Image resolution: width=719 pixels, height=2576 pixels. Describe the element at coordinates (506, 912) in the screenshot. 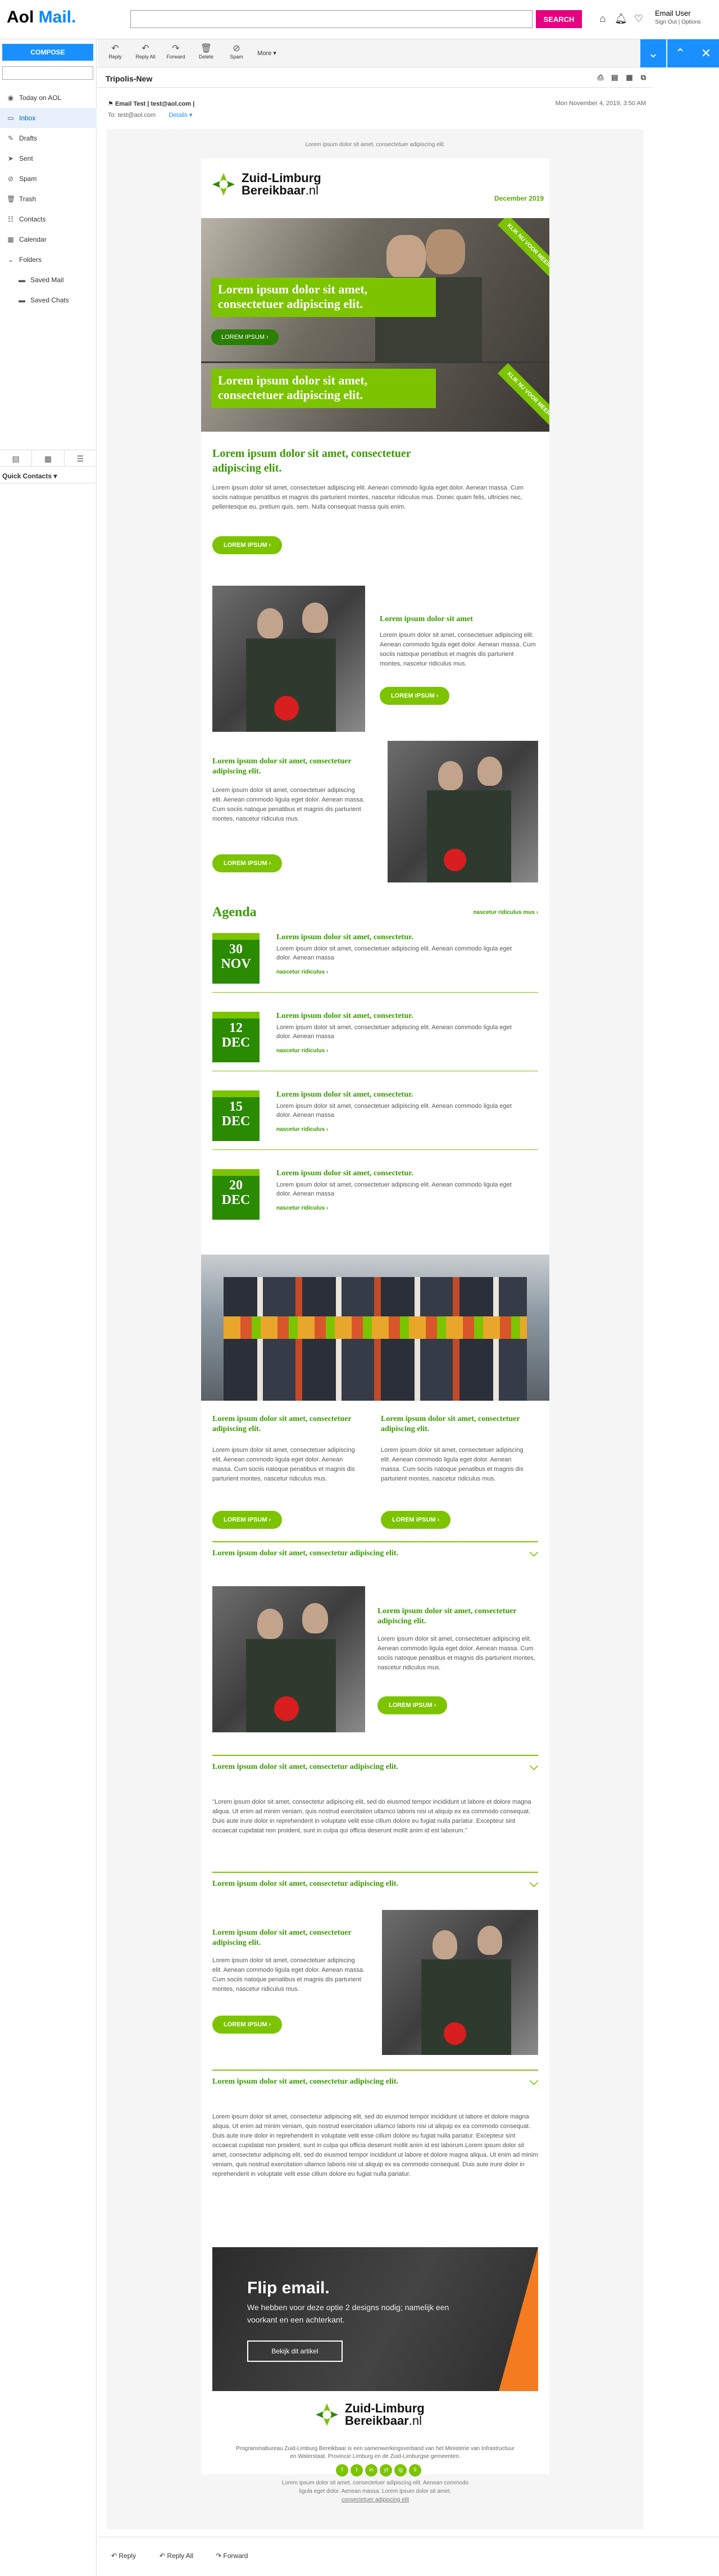

I see `agenda-link: nascetur ridiculus mus ›` at that location.